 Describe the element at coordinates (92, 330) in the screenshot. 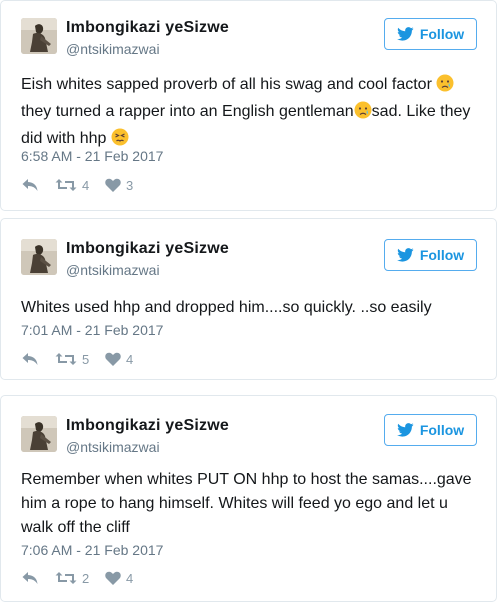

I see `timestamp: 7:01 AM - 21 Feb 2017` at that location.